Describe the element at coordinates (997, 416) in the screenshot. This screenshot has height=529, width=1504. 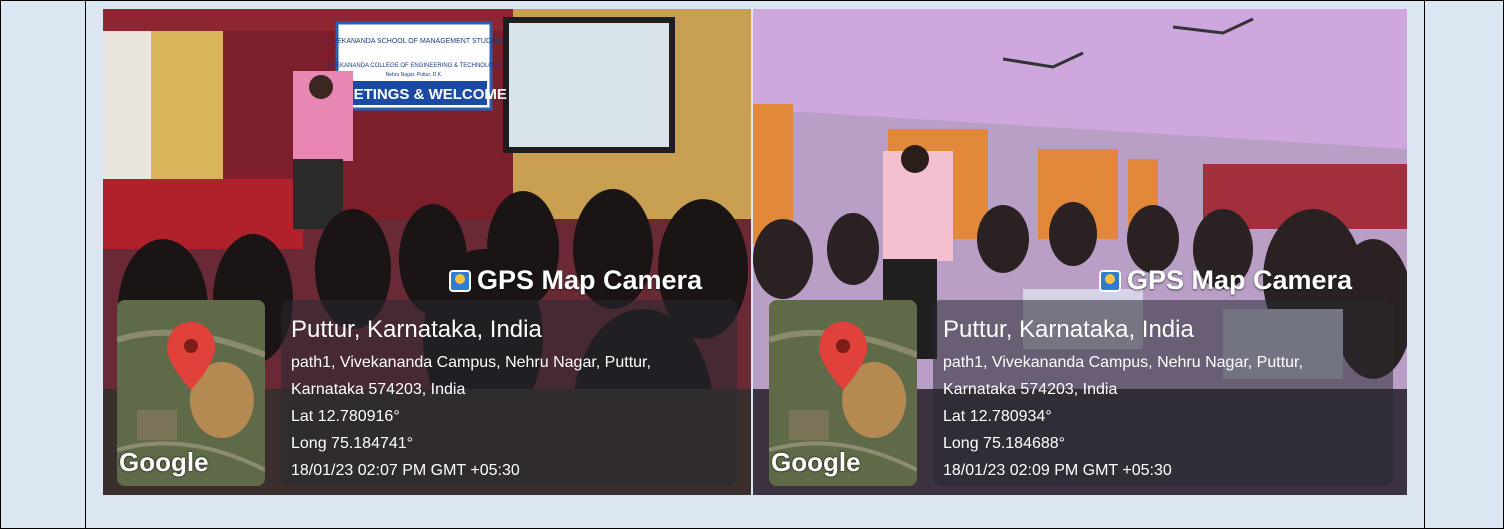
I see `latitude-text: Lat 12.780934°` at that location.